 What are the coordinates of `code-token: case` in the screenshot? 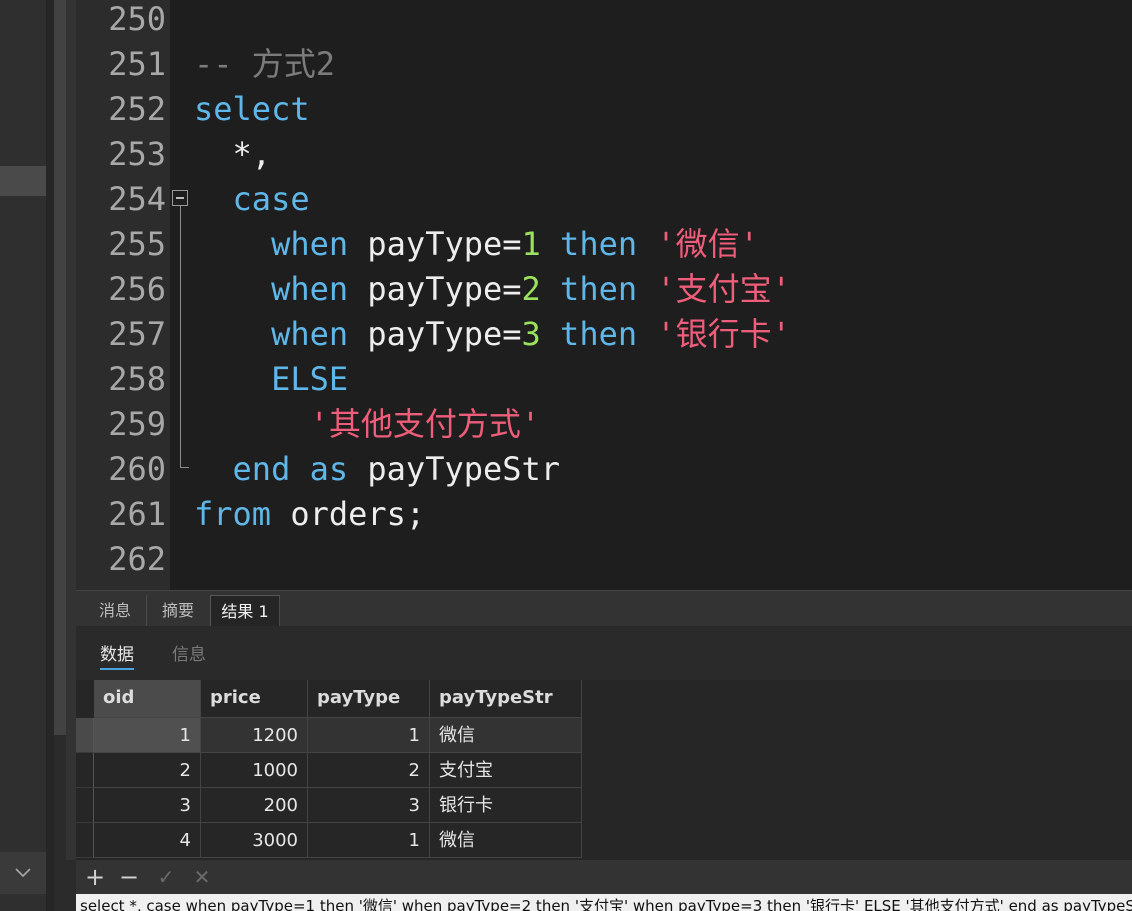 It's located at (271, 199).